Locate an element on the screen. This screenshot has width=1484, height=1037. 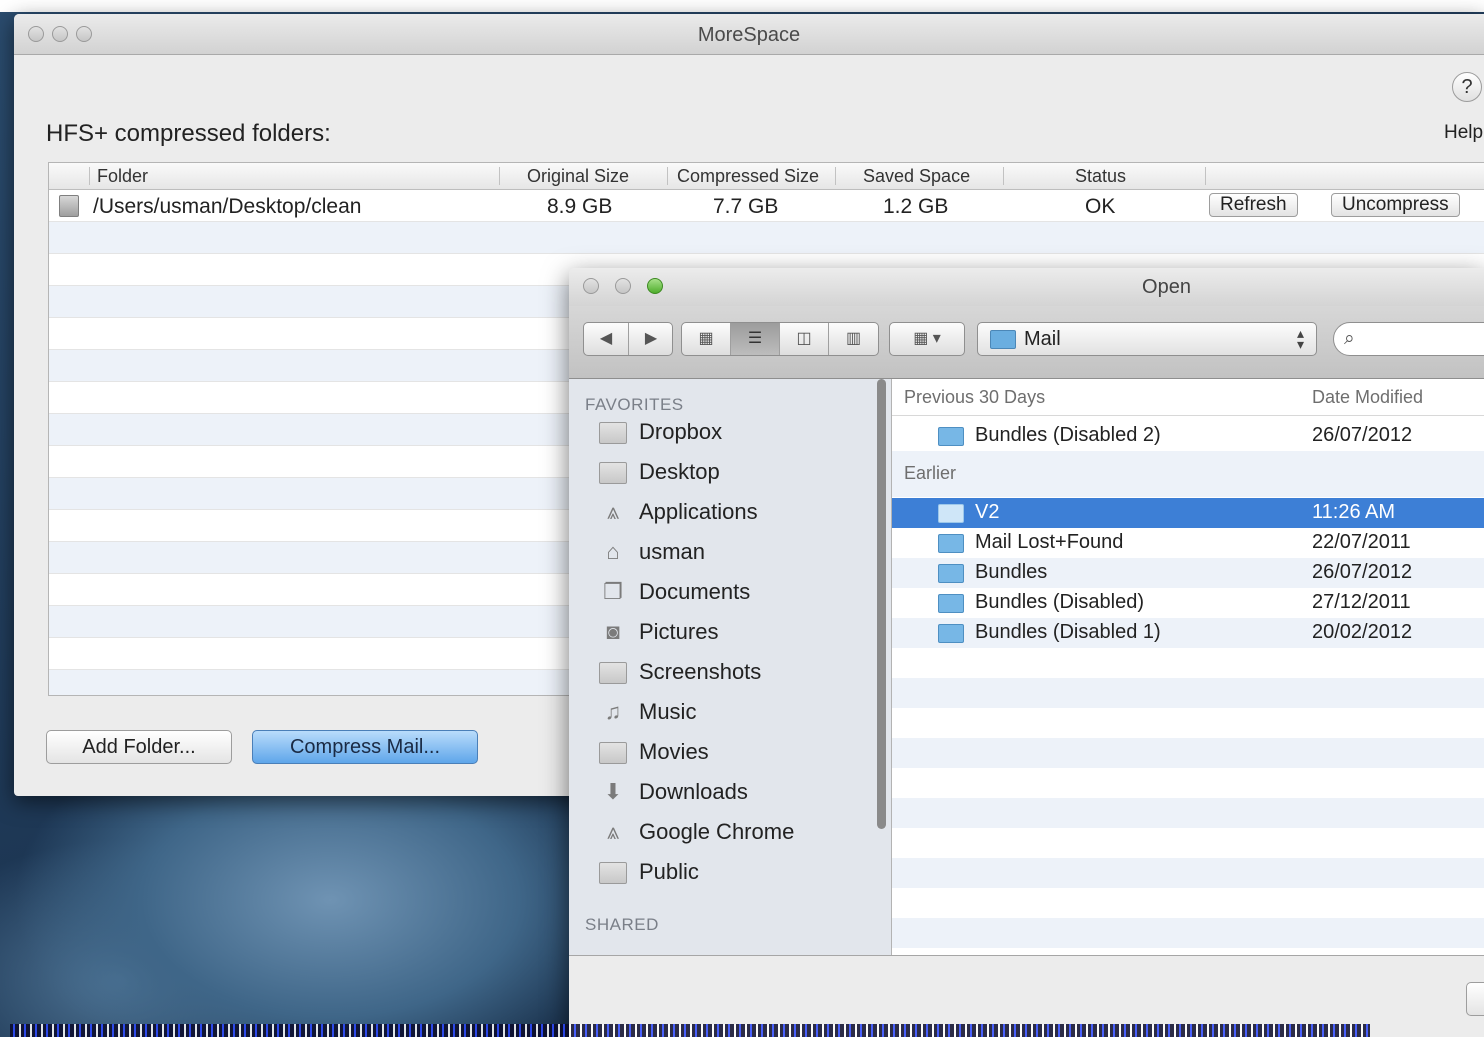
list-item: Bundles 26/07/2012 is located at coordinates (1188, 573).